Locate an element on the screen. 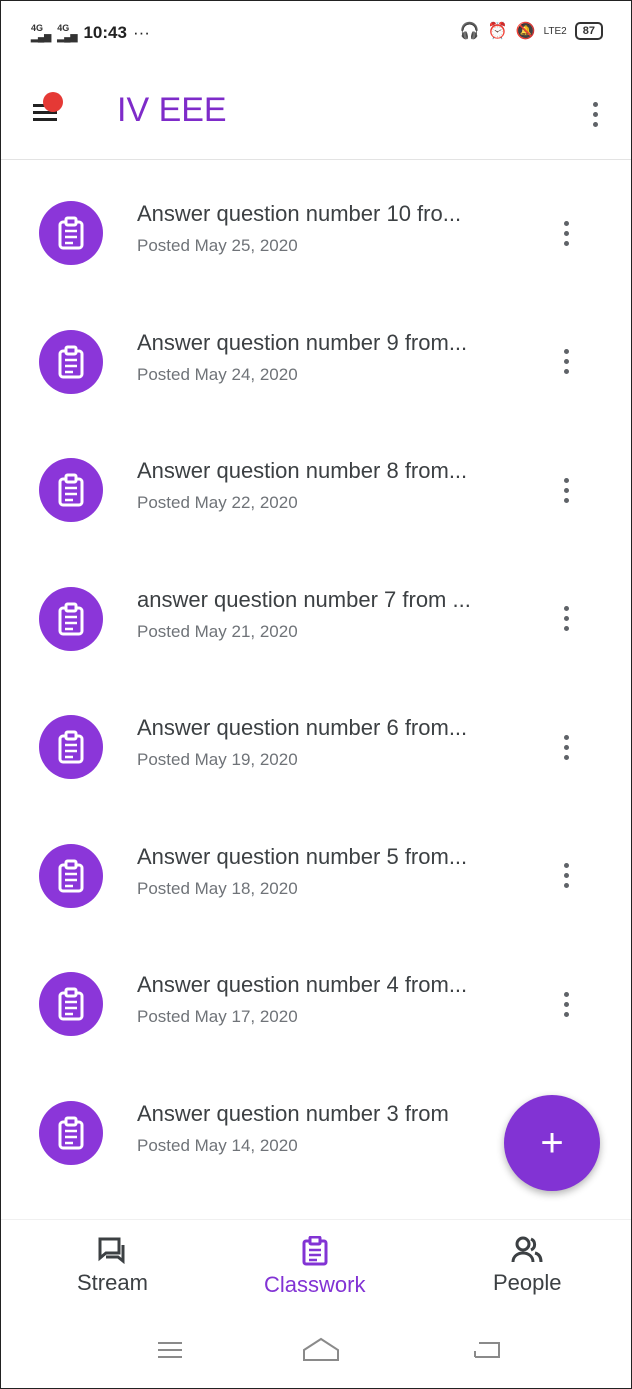  assignment-title: Answer question number 3 from is located at coordinates (293, 1113).